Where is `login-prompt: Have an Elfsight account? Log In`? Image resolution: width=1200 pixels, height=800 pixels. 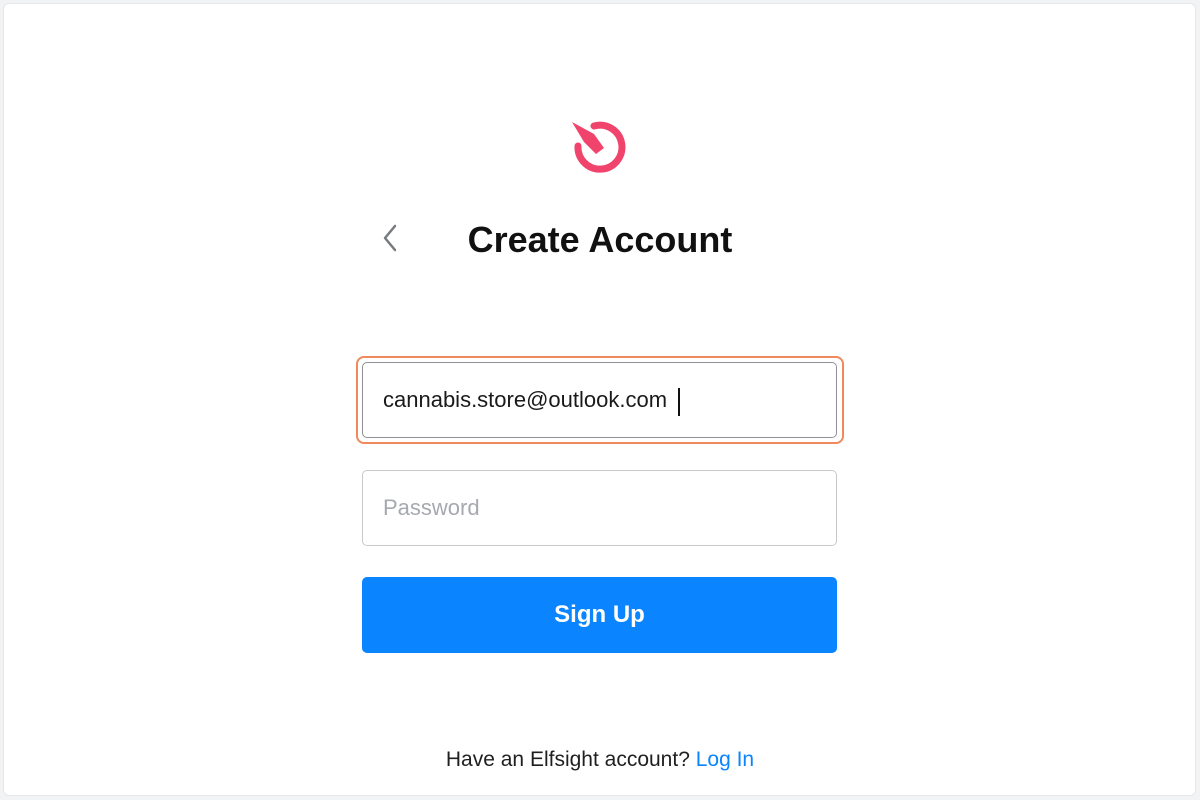 login-prompt: Have an Elfsight account? Log In is located at coordinates (600, 760).